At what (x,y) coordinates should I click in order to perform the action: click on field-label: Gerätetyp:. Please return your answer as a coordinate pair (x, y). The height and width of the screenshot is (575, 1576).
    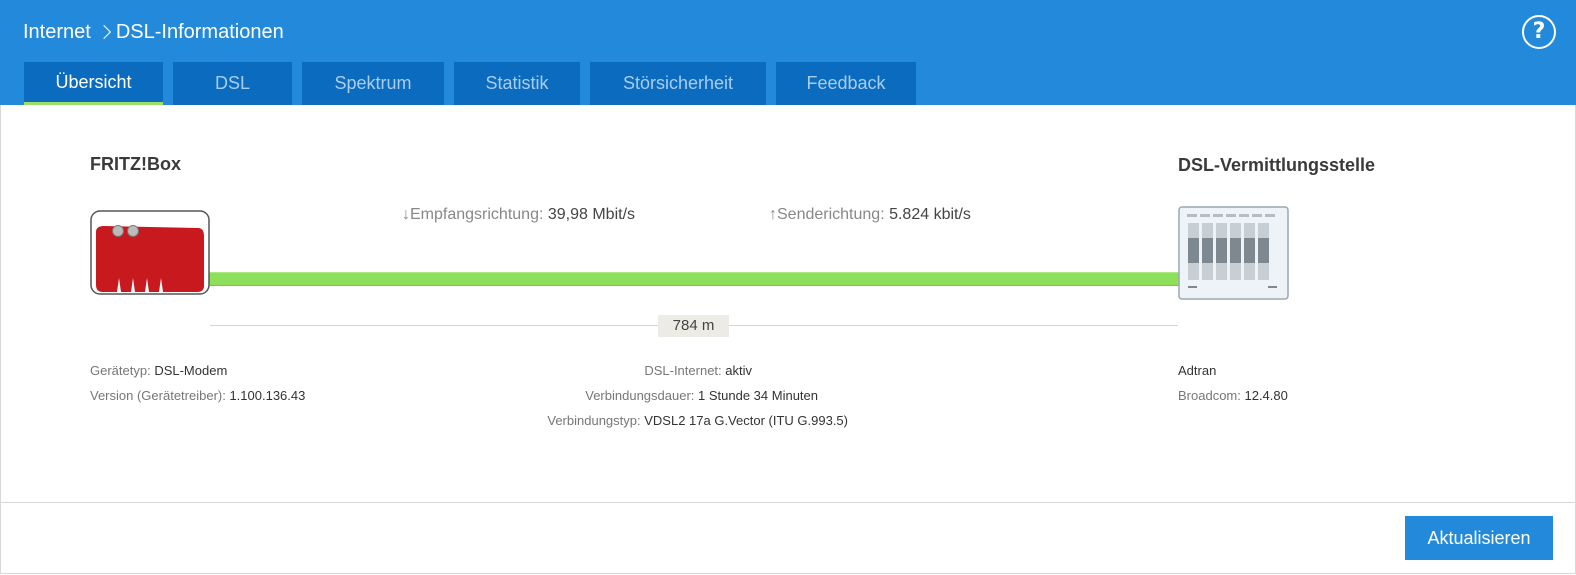
    Looking at the image, I should click on (122, 370).